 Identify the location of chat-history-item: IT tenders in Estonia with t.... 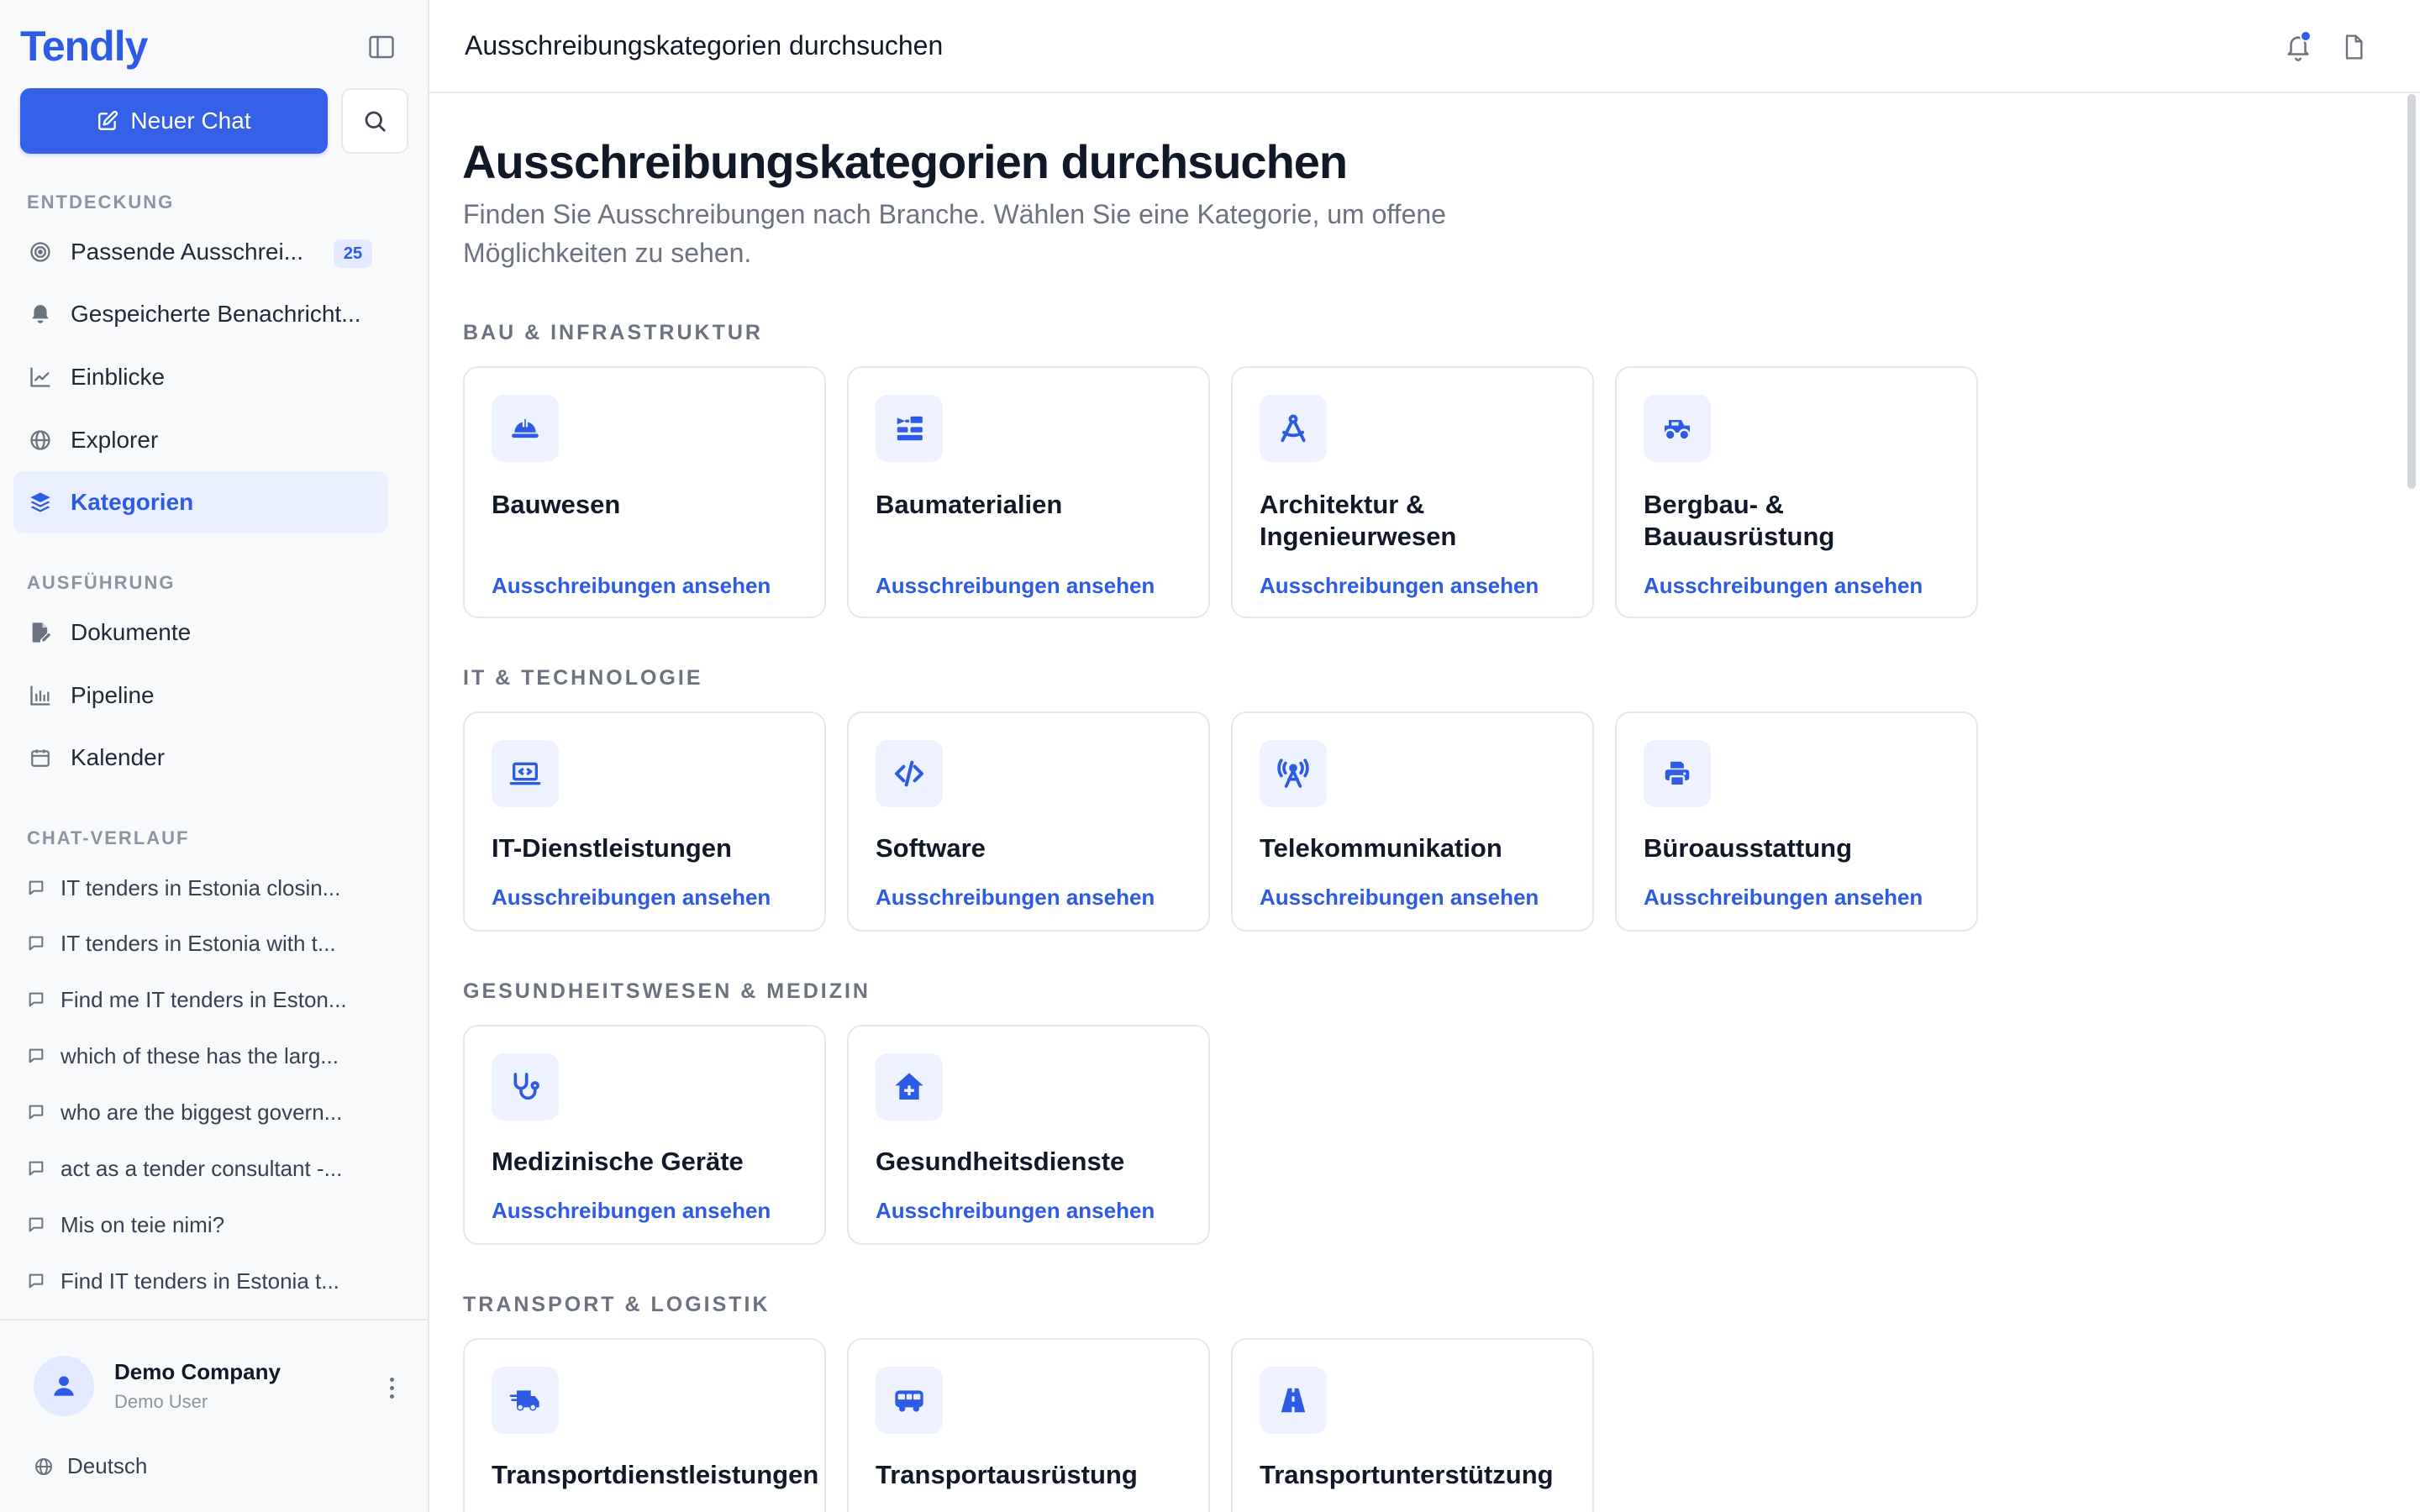
(203, 943).